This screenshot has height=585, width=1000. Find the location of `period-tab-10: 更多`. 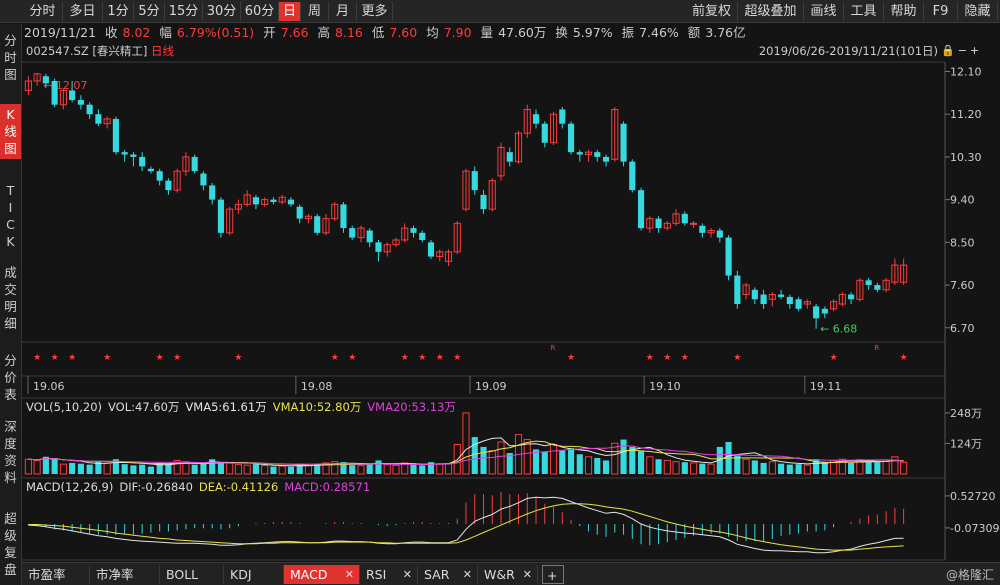

period-tab-10: 更多 is located at coordinates (375, 11).